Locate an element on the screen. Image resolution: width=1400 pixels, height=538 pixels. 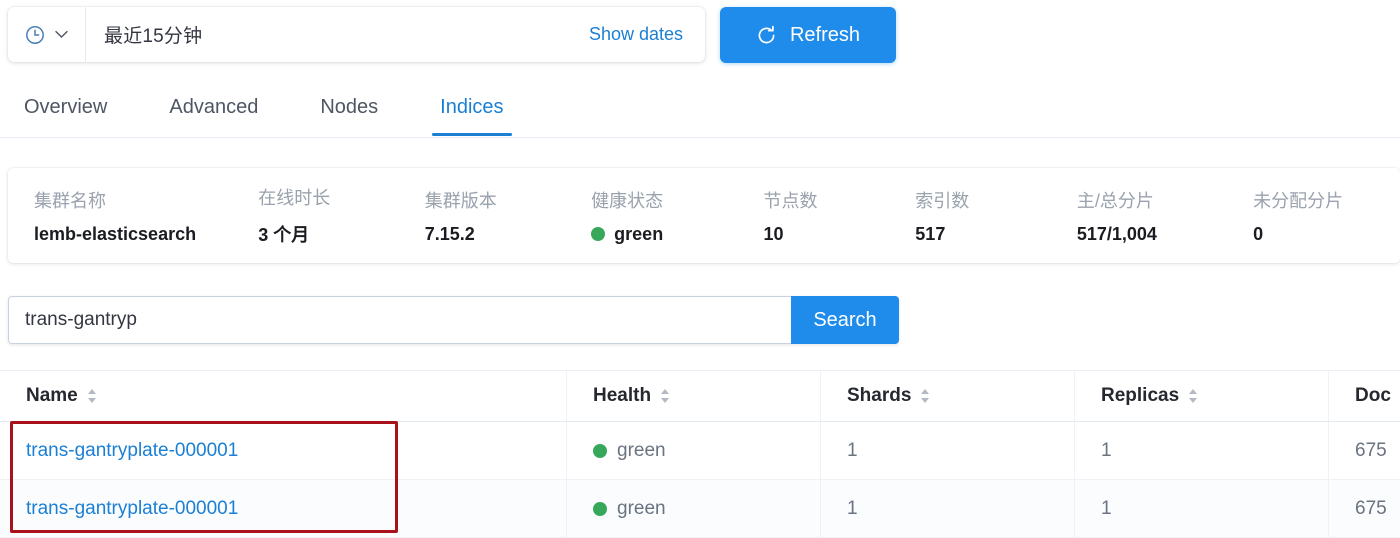
tab-nodes: Nodes is located at coordinates (349, 107).